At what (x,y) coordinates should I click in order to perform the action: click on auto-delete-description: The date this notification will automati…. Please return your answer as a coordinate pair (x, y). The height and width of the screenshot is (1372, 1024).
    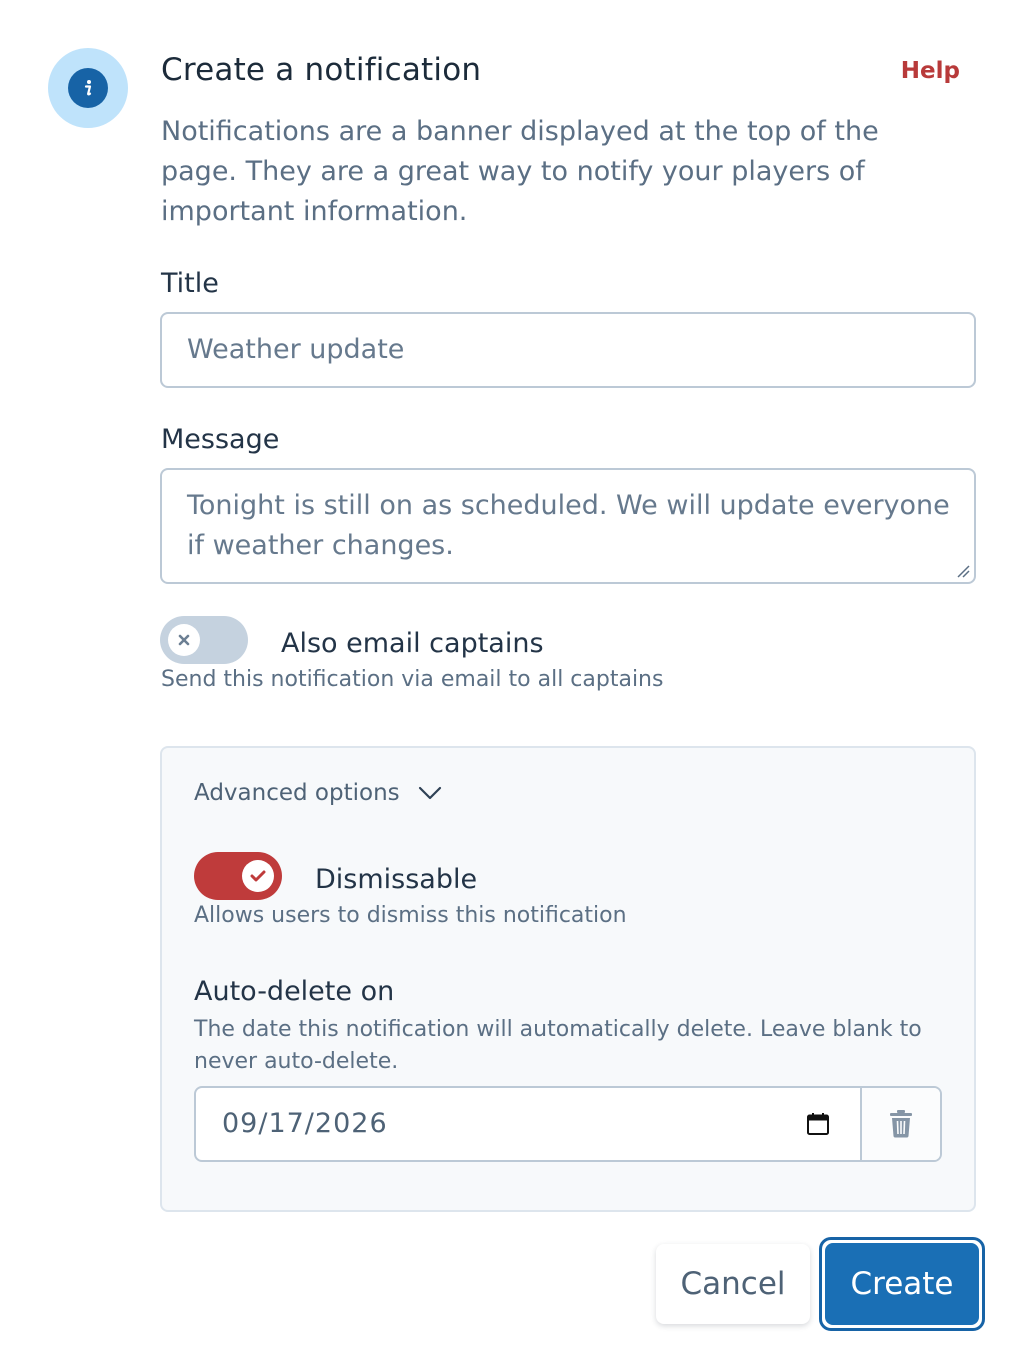
    Looking at the image, I should click on (558, 1045).